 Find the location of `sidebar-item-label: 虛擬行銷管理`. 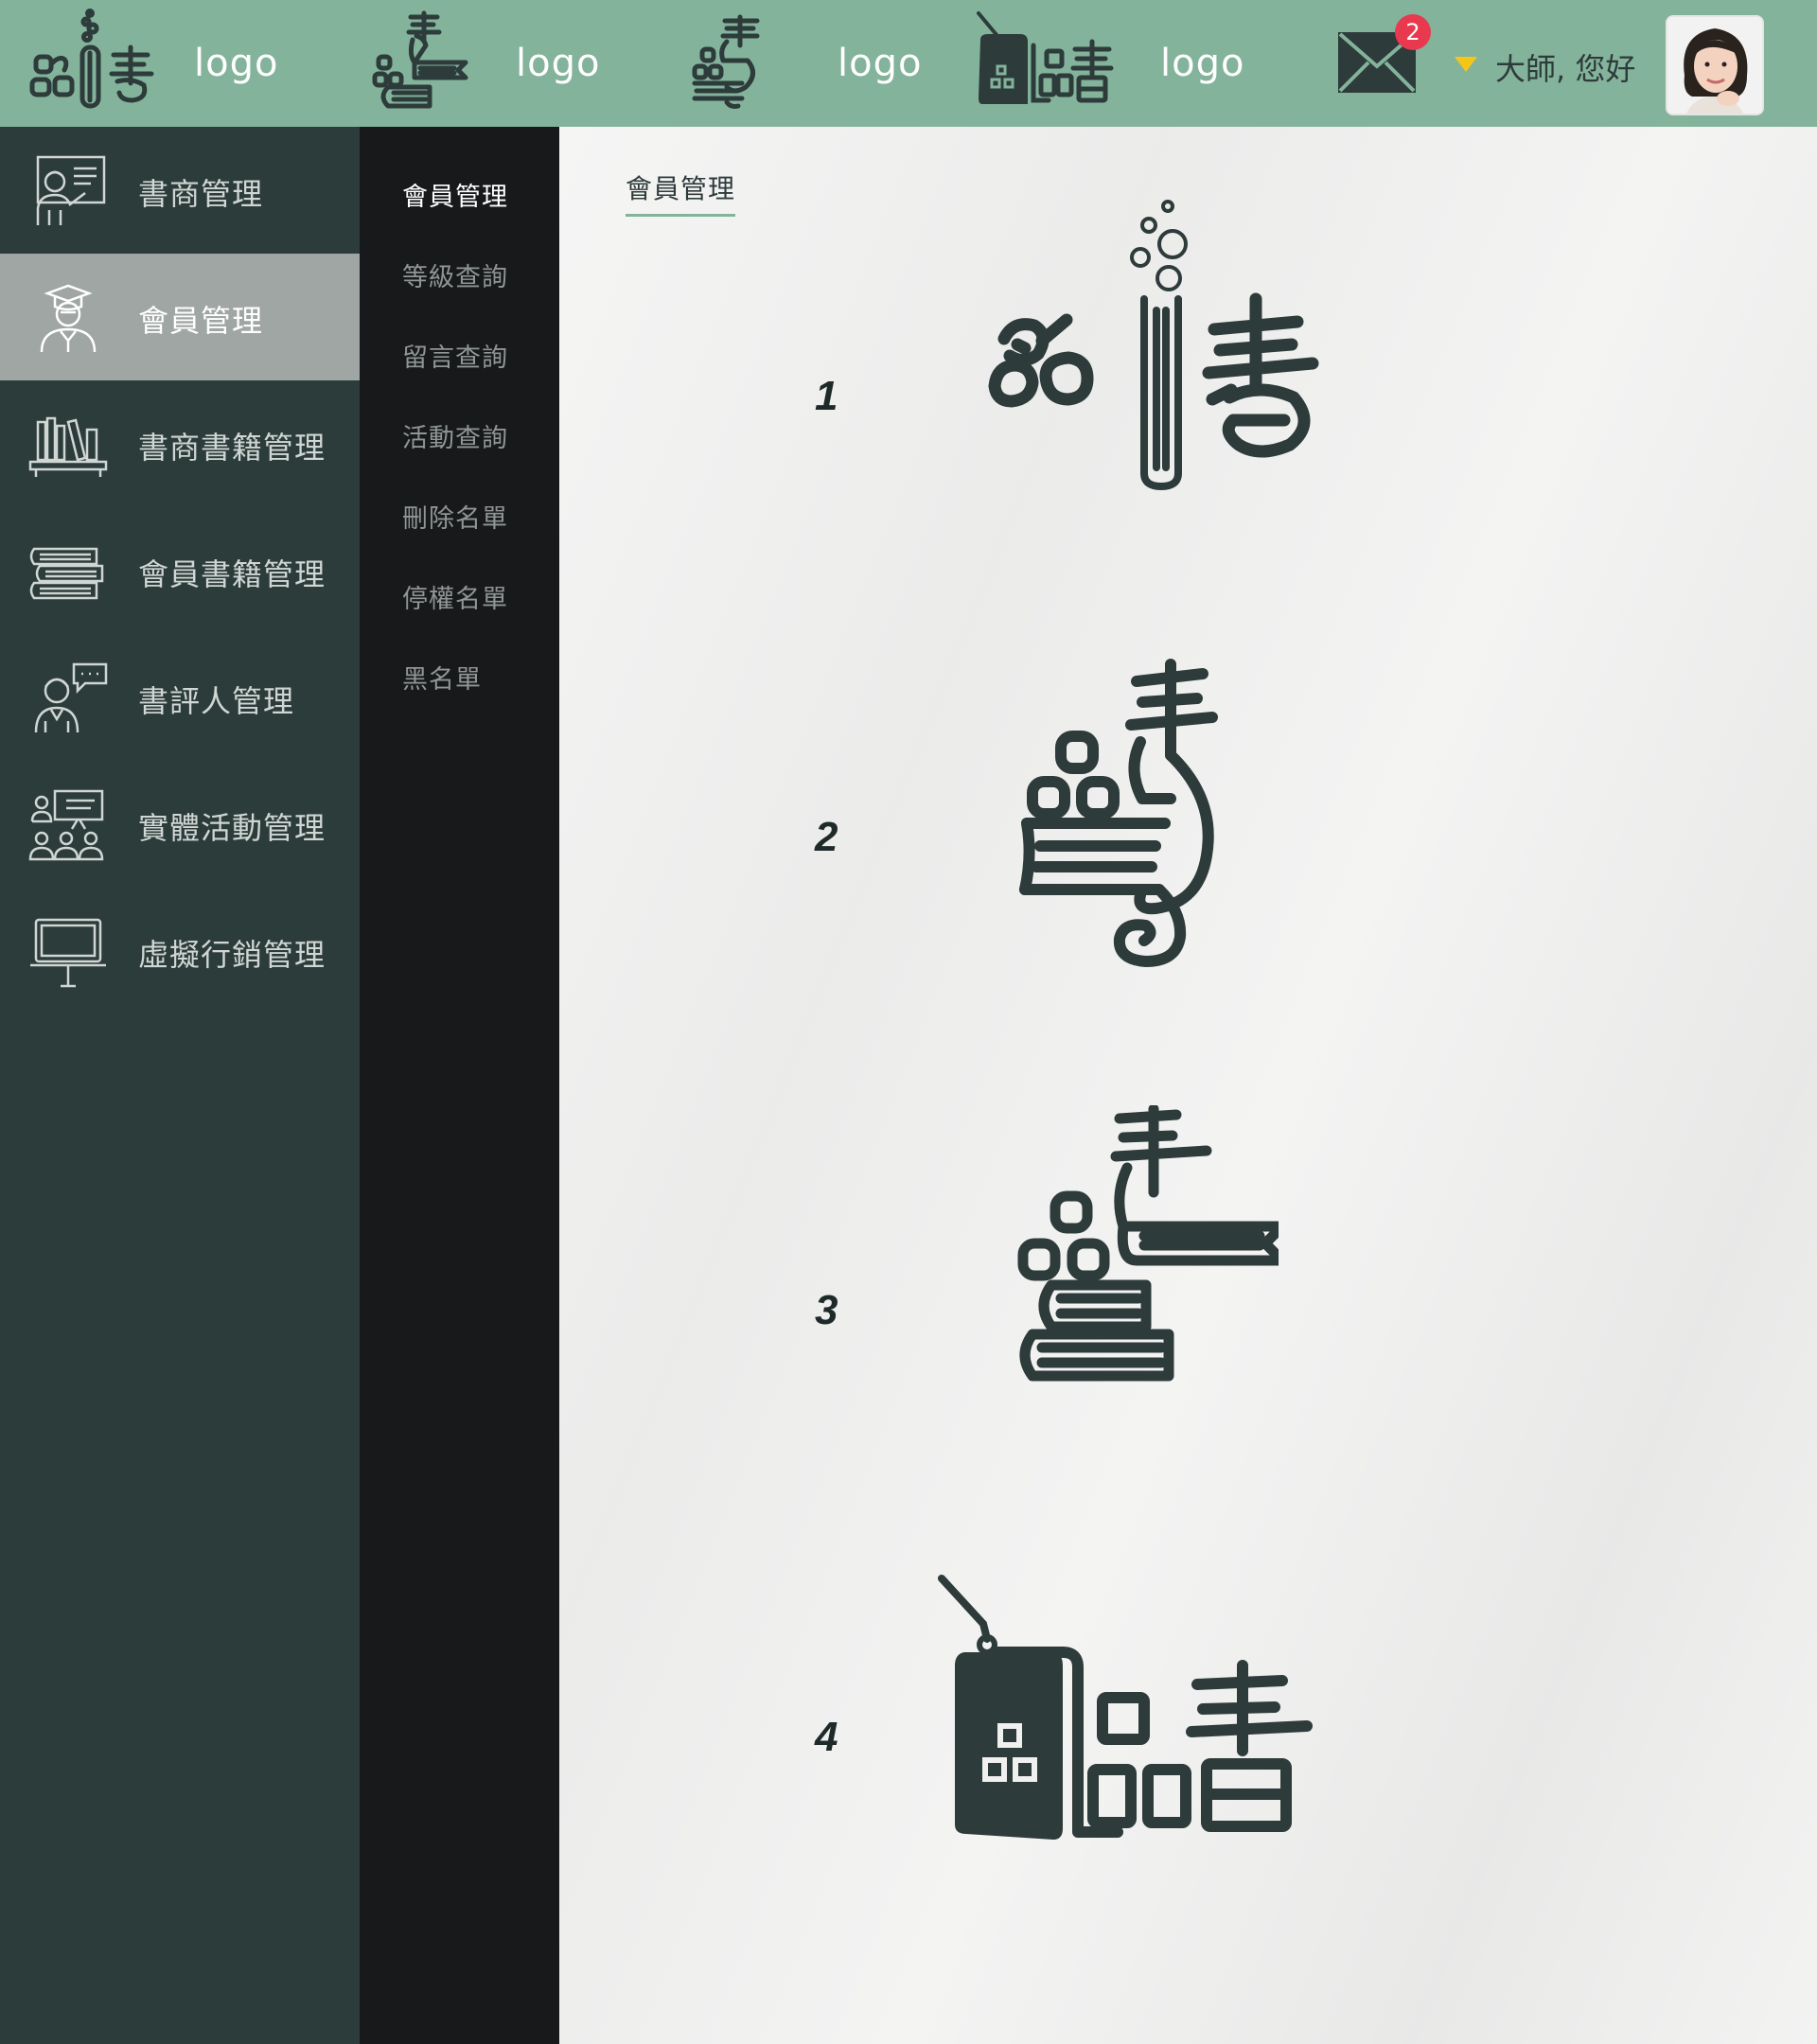

sidebar-item-label: 虛擬行銷管理 is located at coordinates (232, 955).